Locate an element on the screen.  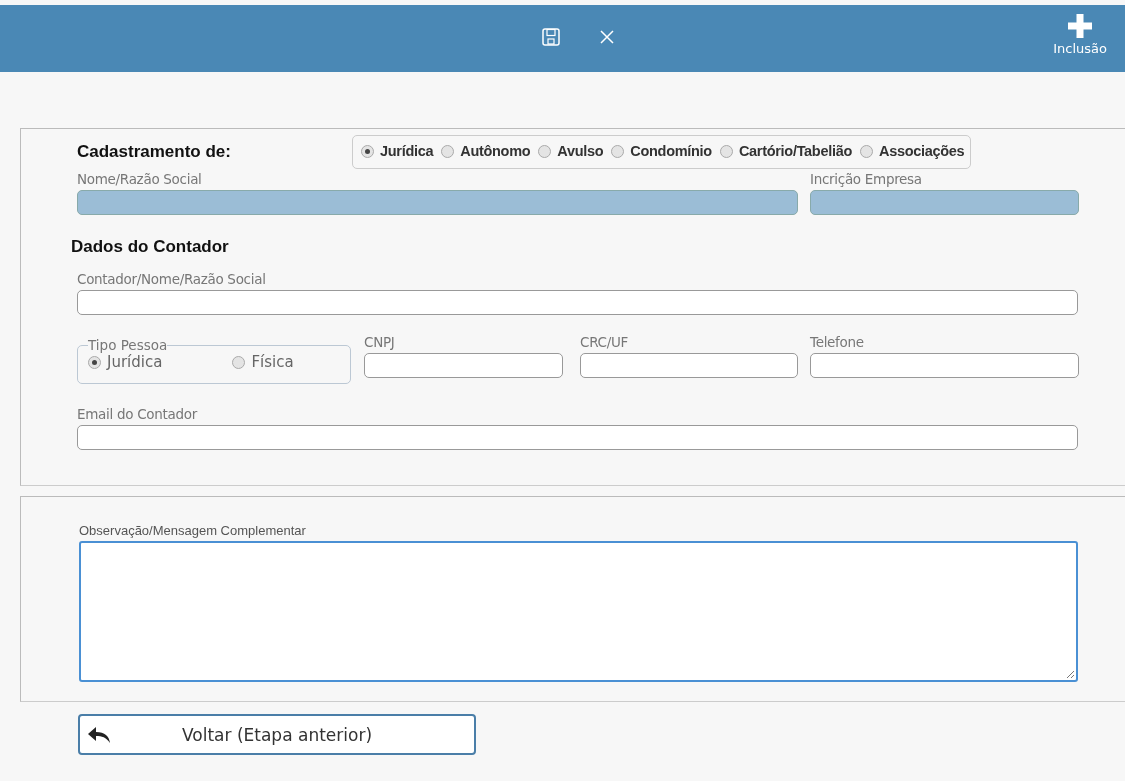
field-label: CRC/UF is located at coordinates (604, 343).